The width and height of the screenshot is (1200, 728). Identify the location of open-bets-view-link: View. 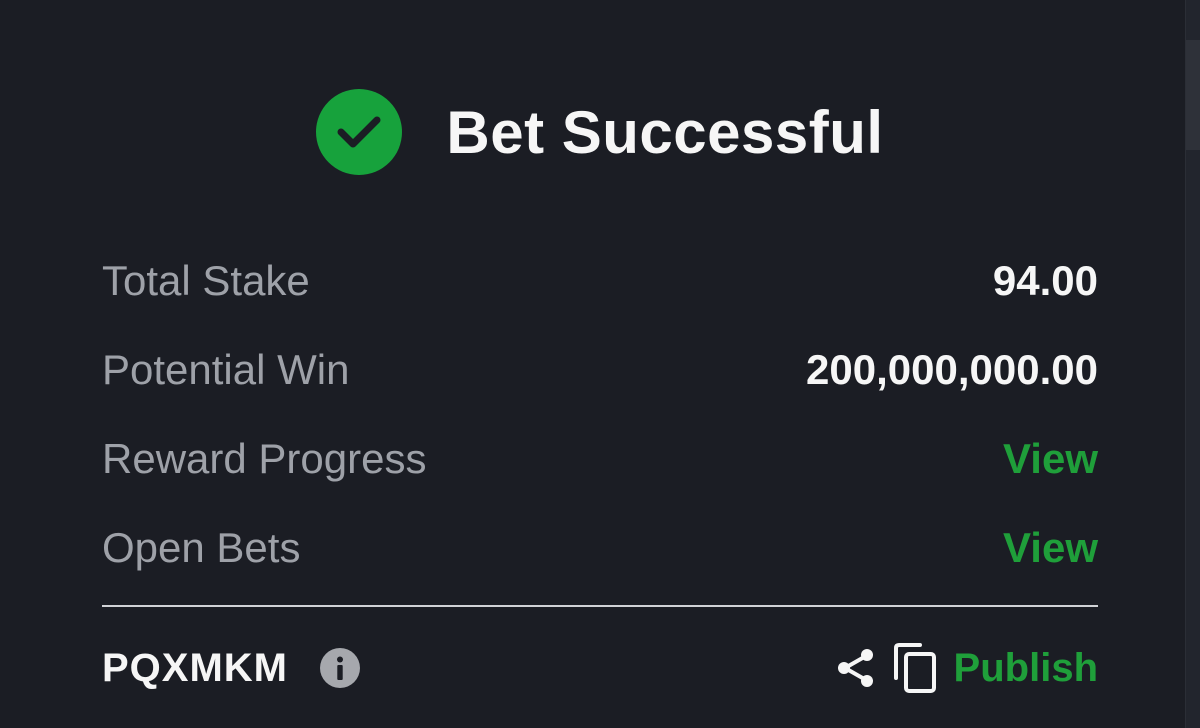
(1050, 548).